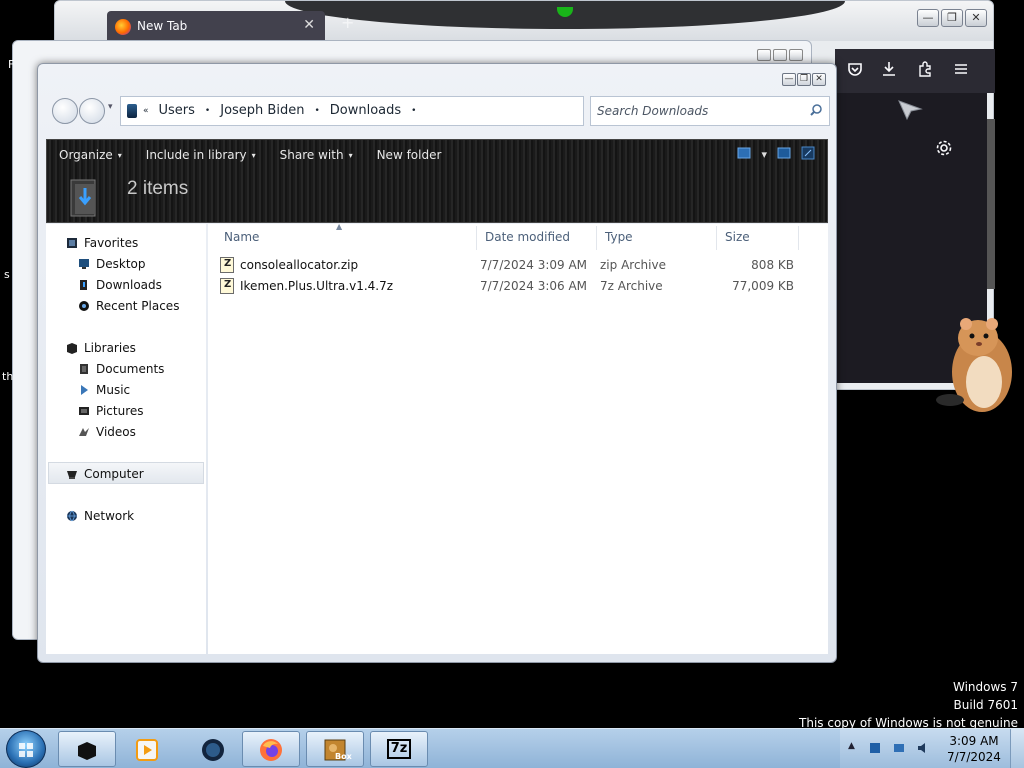  I want to click on download-icon, so click(889, 71).